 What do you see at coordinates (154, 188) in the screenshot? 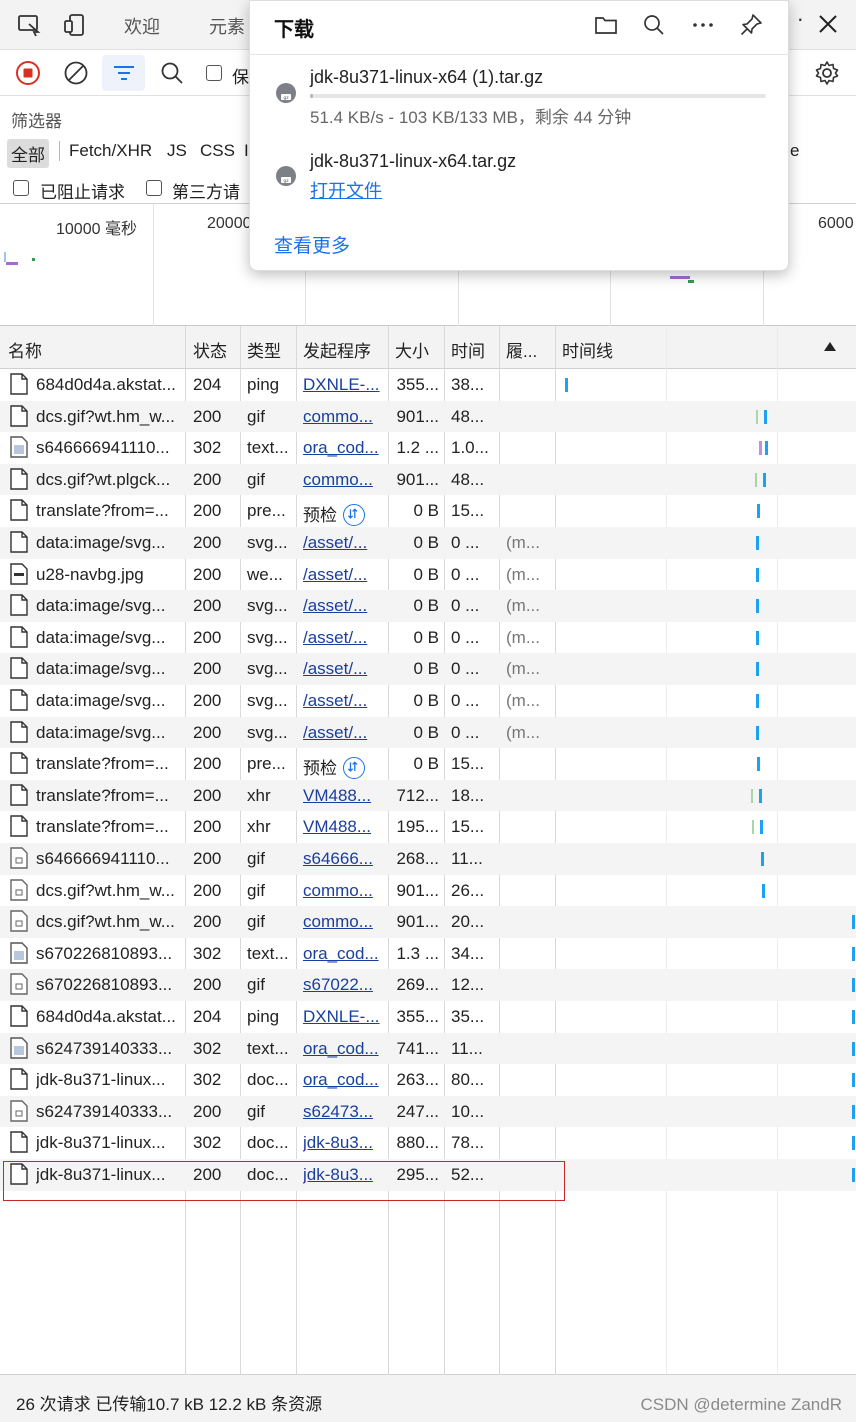
I see `third-party-checkbox` at bounding box center [154, 188].